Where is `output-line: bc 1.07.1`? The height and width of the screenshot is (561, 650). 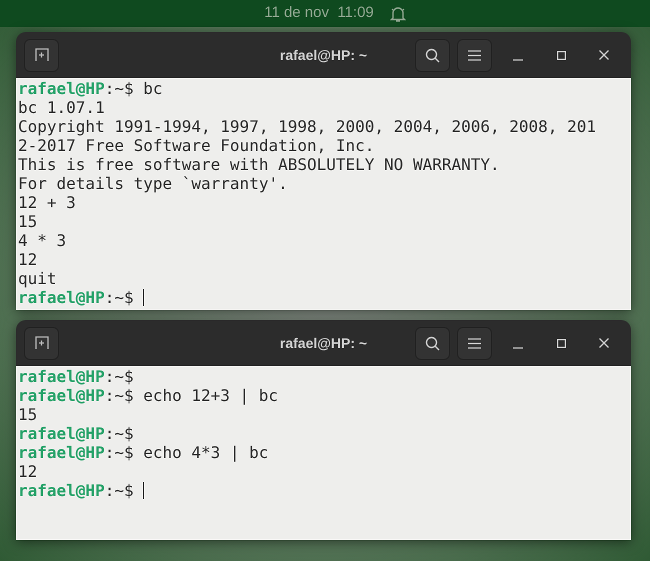 output-line: bc 1.07.1 is located at coordinates (61, 107).